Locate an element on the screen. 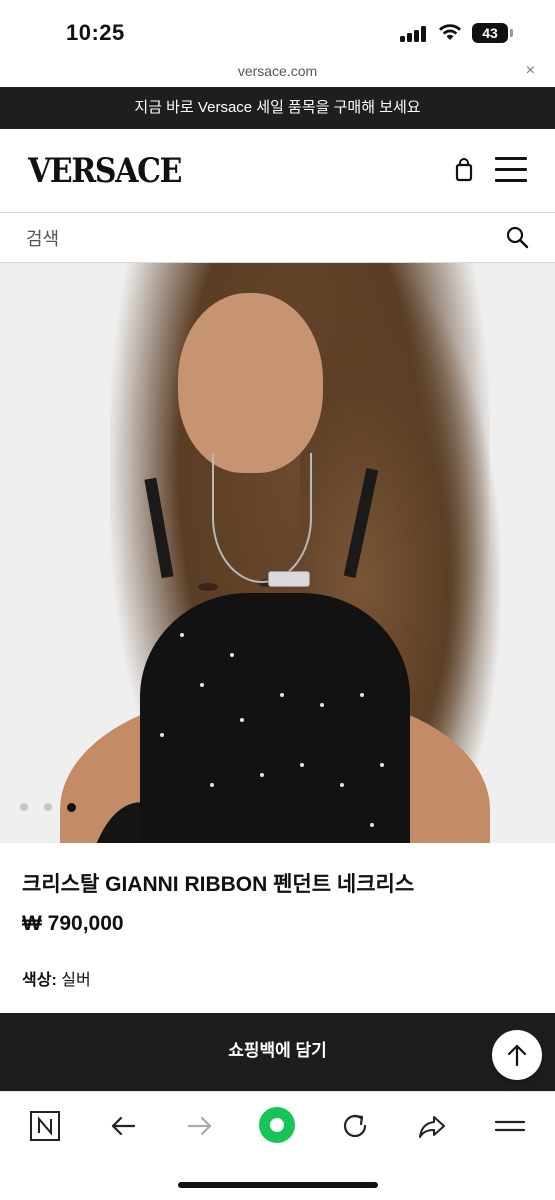 This screenshot has width=555, height=1200. scroll-to-top-button is located at coordinates (517, 1055).